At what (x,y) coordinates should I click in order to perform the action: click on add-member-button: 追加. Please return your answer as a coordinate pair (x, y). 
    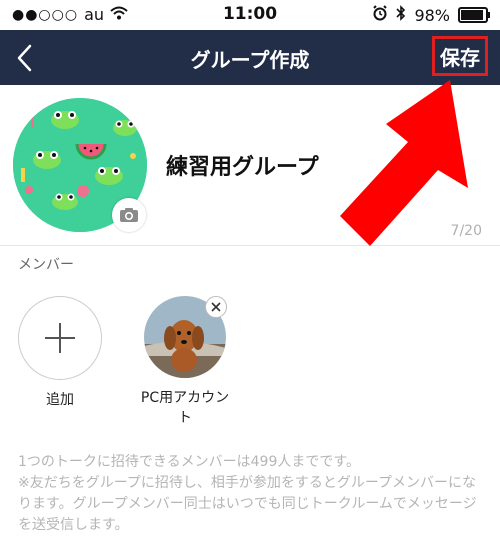
    Looking at the image, I should click on (60, 353).